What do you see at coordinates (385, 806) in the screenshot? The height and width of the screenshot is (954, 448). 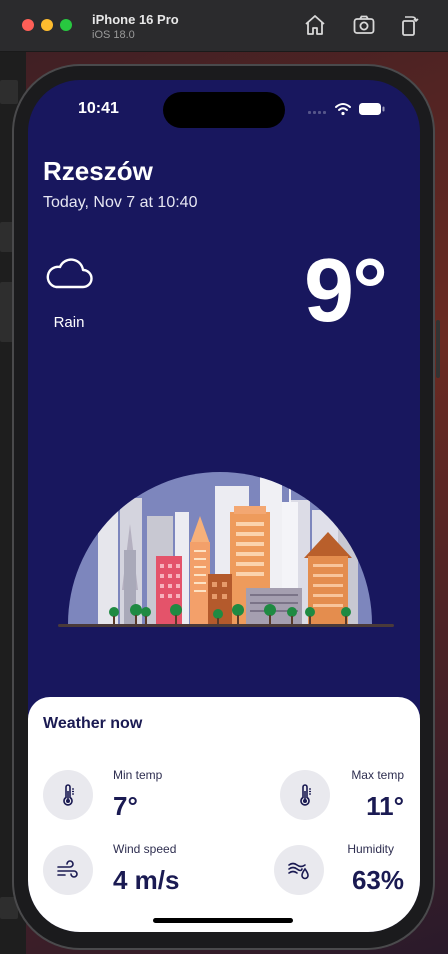 I see `max-temp-value: 11°` at bounding box center [385, 806].